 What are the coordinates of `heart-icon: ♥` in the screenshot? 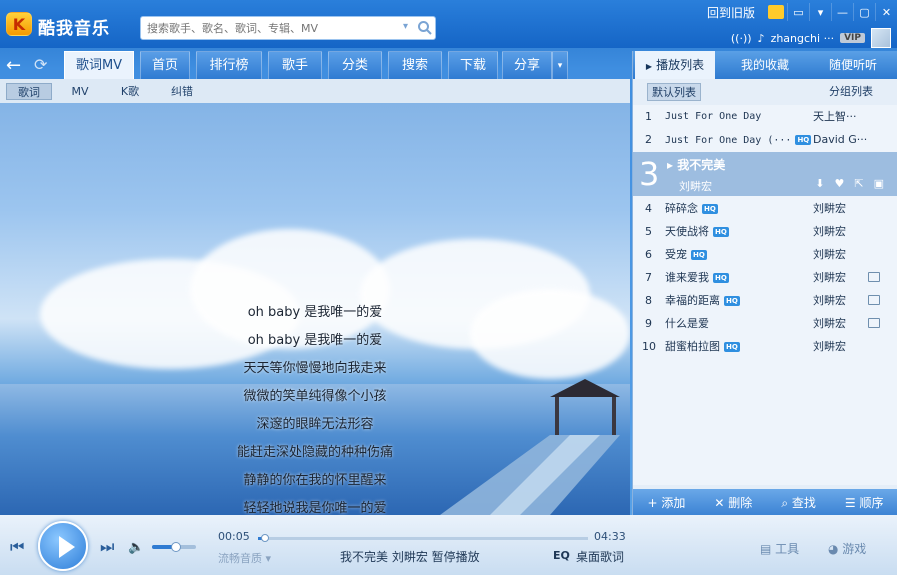 It's located at (840, 183).